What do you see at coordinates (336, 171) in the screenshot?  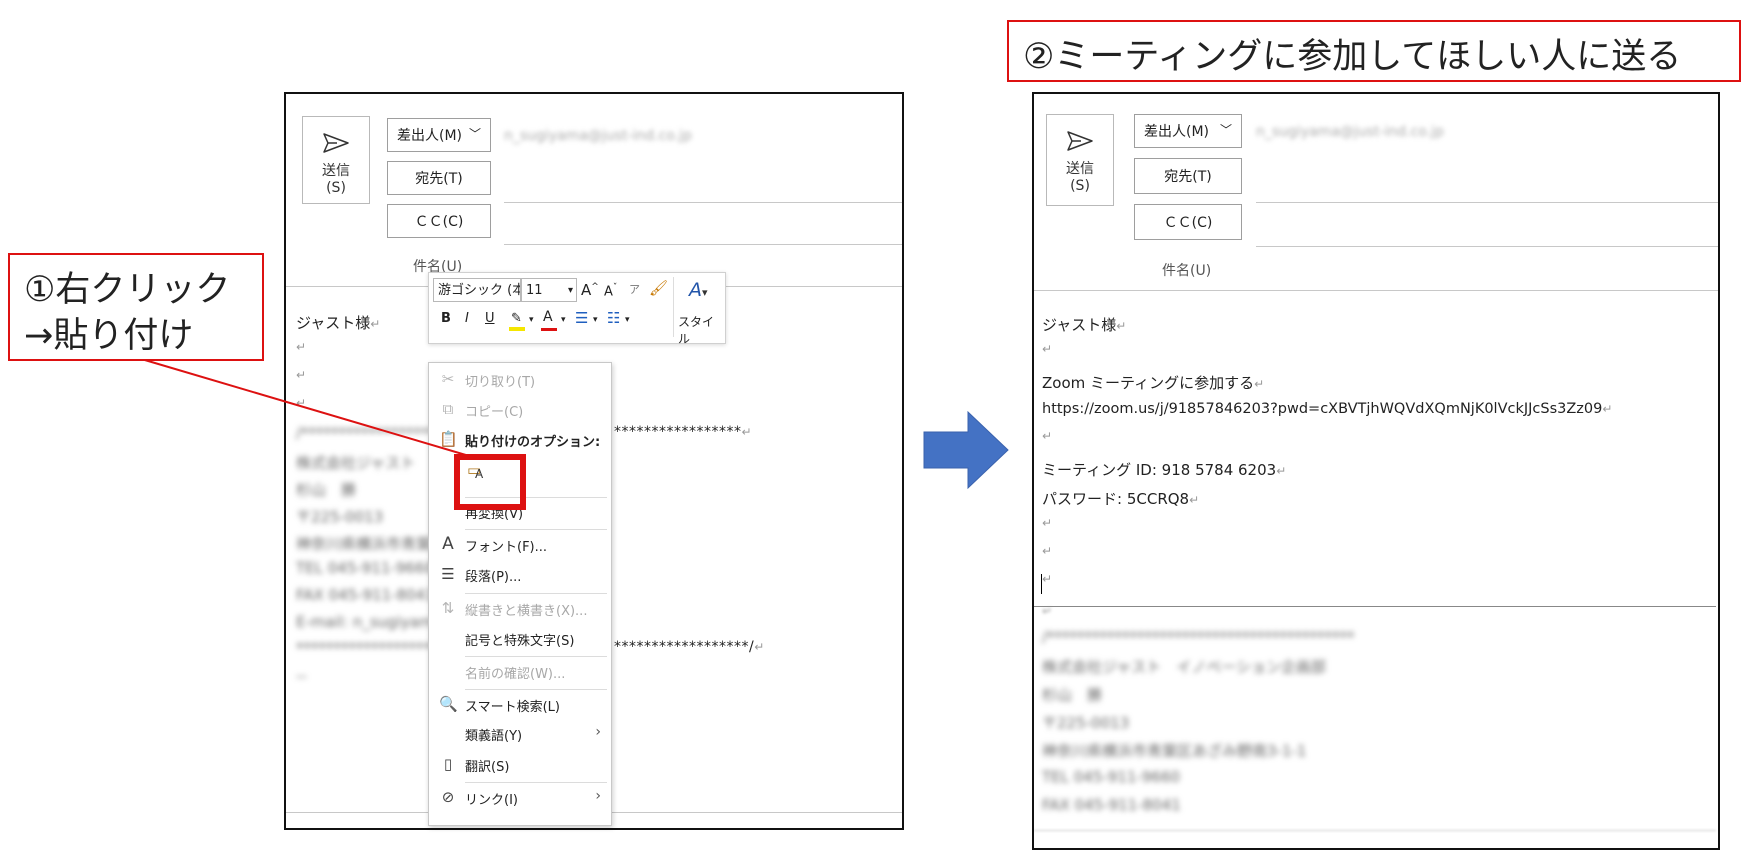 I see `send-label: 送信` at bounding box center [336, 171].